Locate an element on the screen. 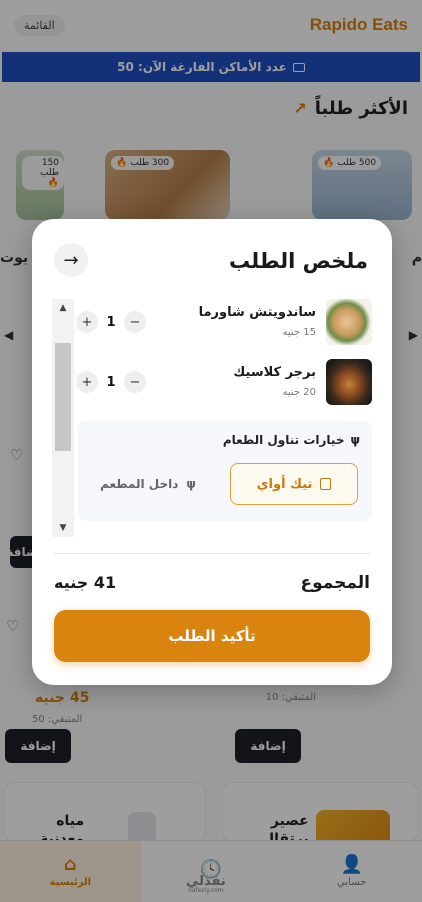  close-button: → is located at coordinates (71, 260).